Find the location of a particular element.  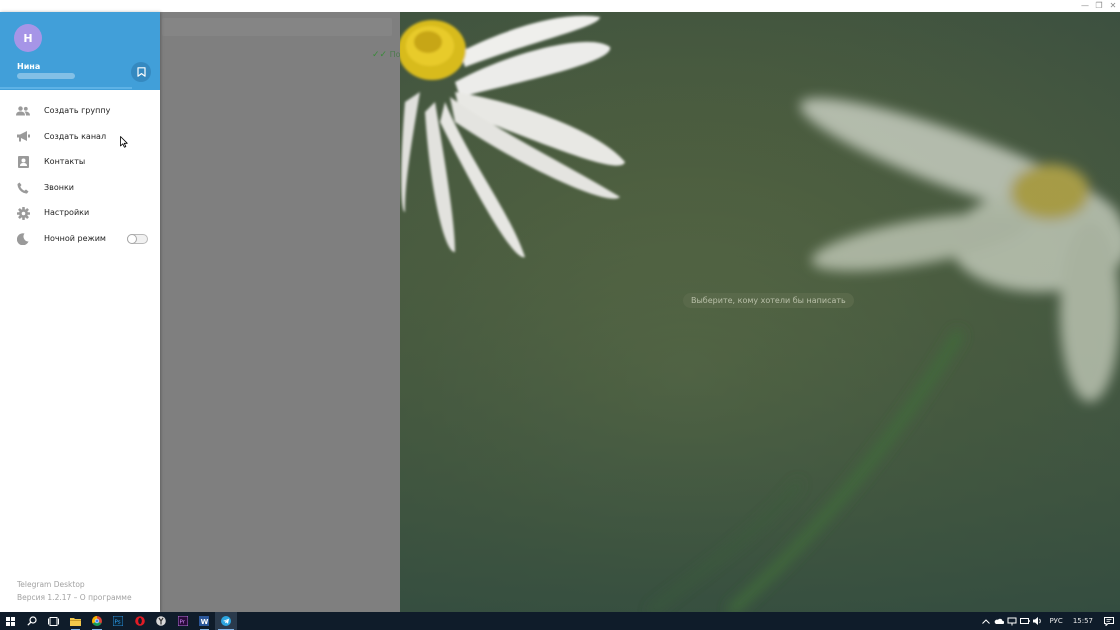

avatar: Н is located at coordinates (28, 38).